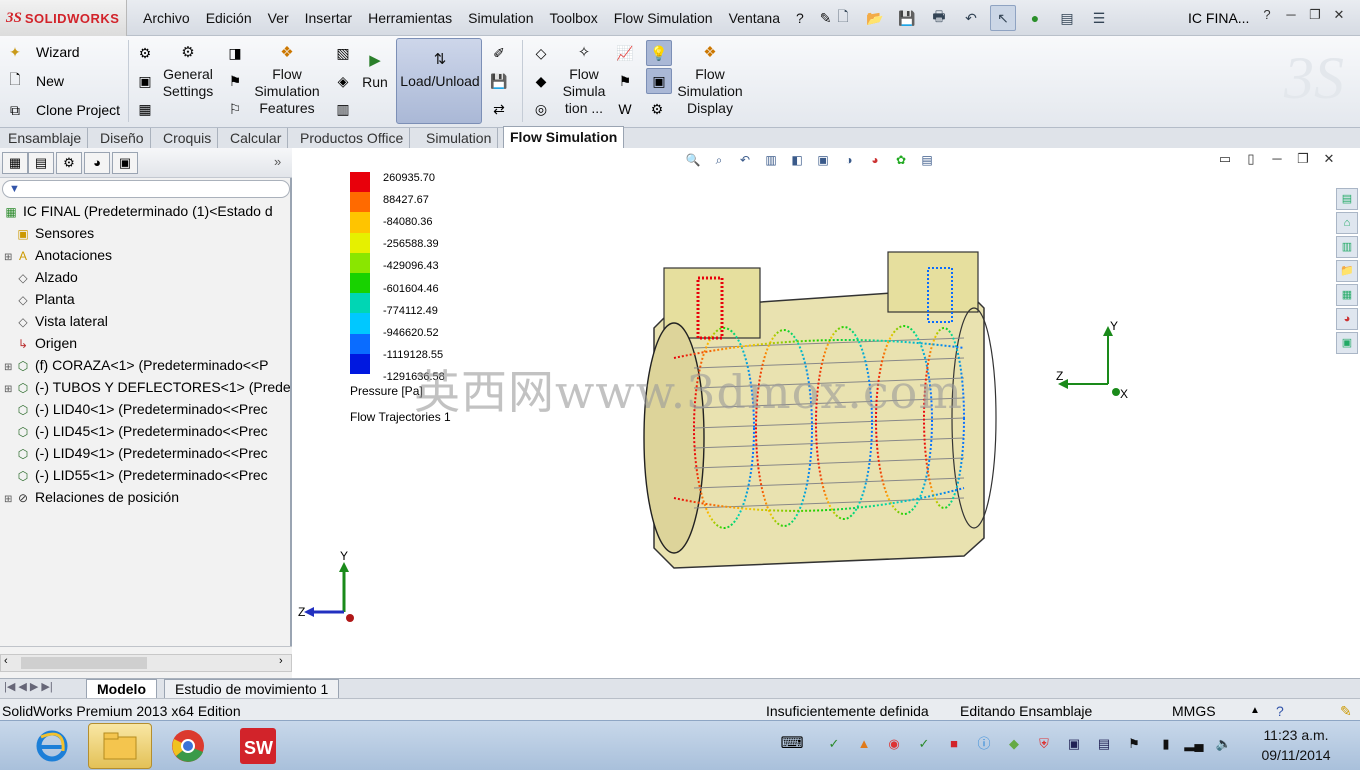 Image resolution: width=1360 pixels, height=770 pixels. I want to click on solidworks-logo: 3S SOLIDWORKS, so click(63, 18).